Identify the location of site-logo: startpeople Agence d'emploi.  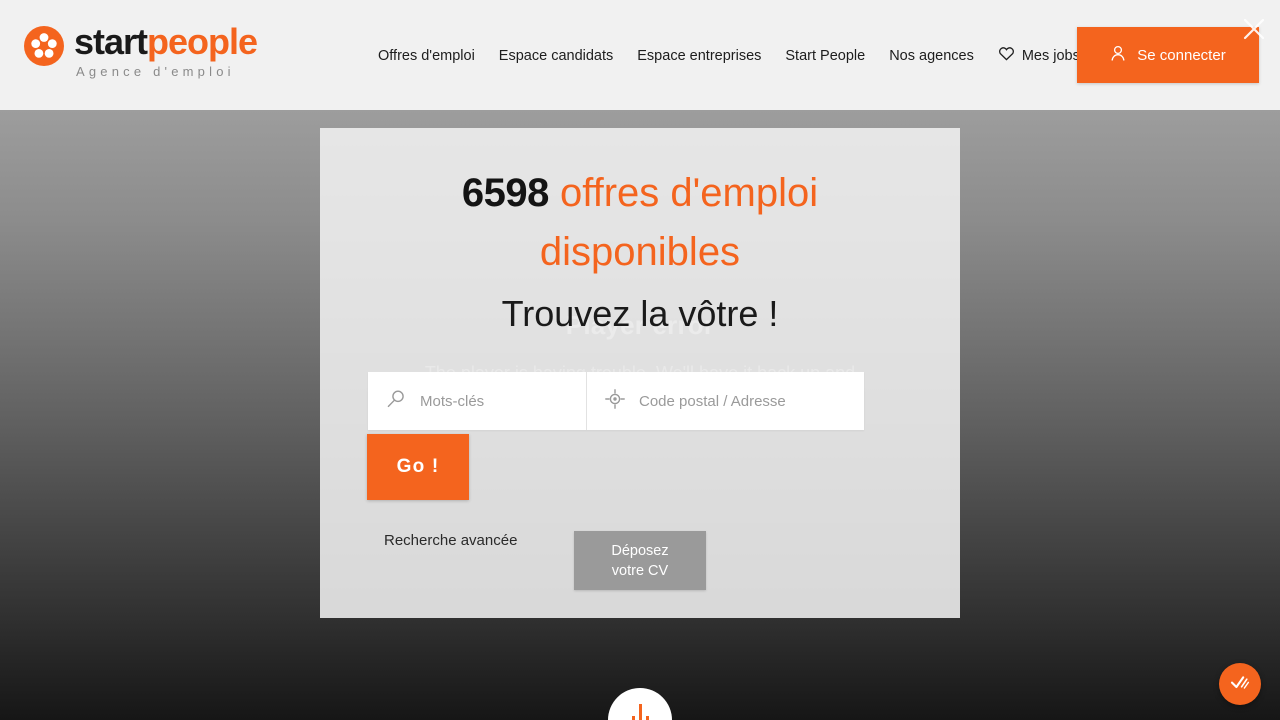
(141, 50).